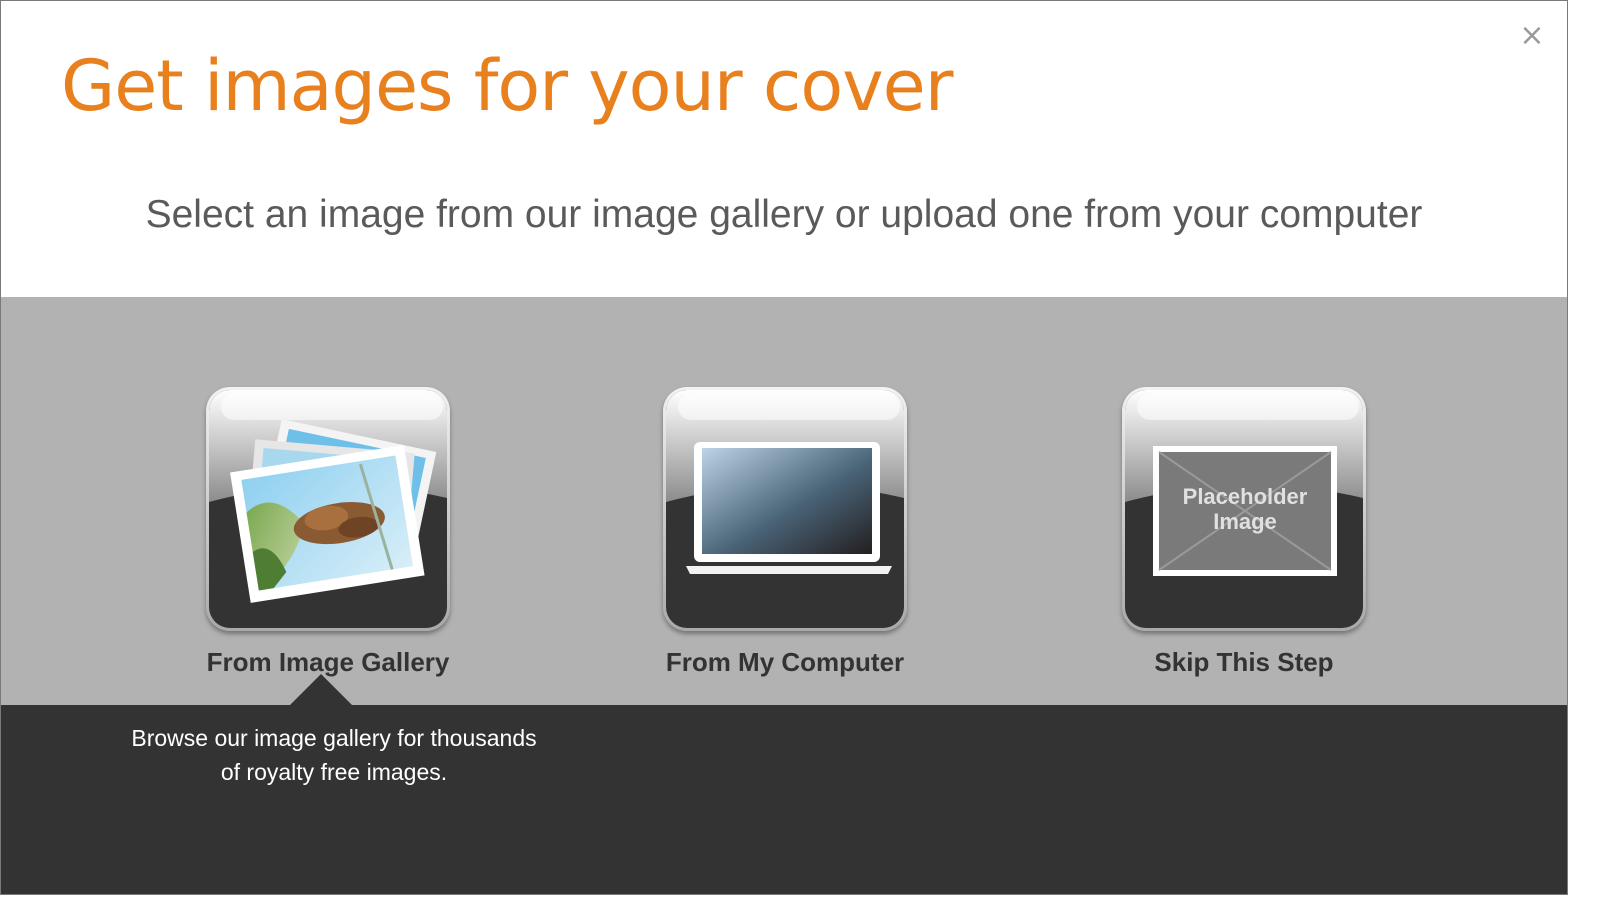 The width and height of the screenshot is (1600, 913). Describe the element at coordinates (321, 690) in the screenshot. I see `selection-pointer` at that location.